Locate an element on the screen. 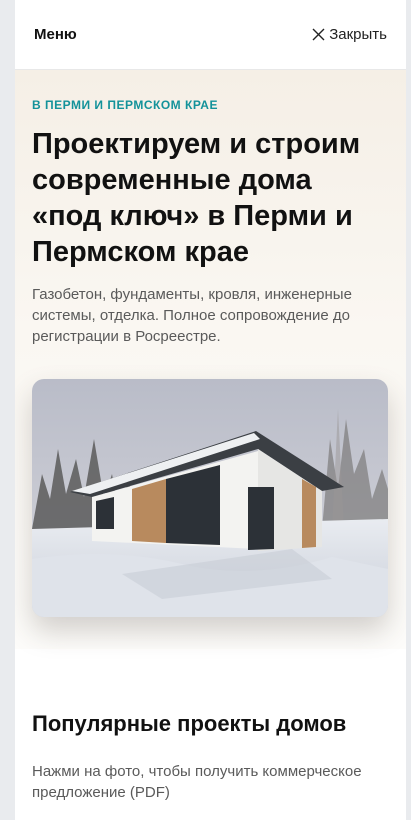 This screenshot has width=411, height=820. popular-projects-title: Популярные проекты домов is located at coordinates (189, 723).